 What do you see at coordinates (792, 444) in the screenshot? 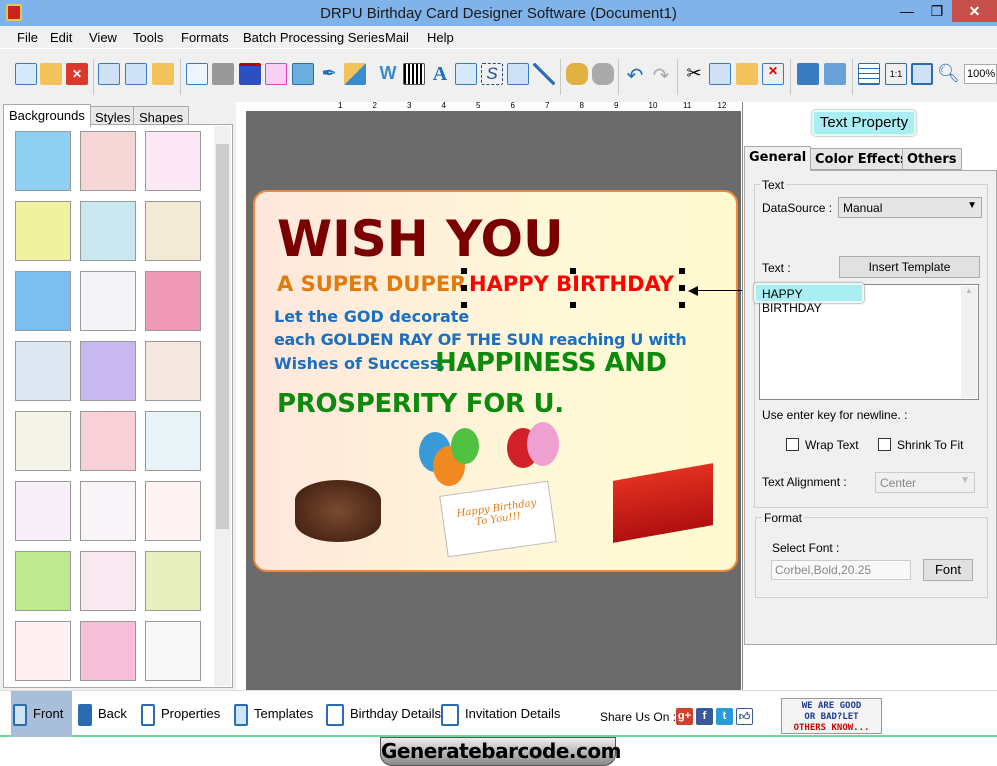
I see `wrap-text-checkbox` at bounding box center [792, 444].